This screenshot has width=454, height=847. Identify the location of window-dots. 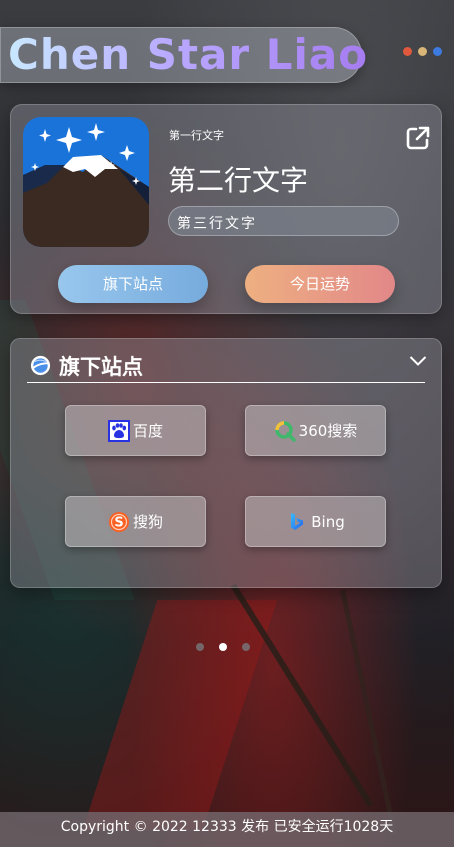
(422, 51).